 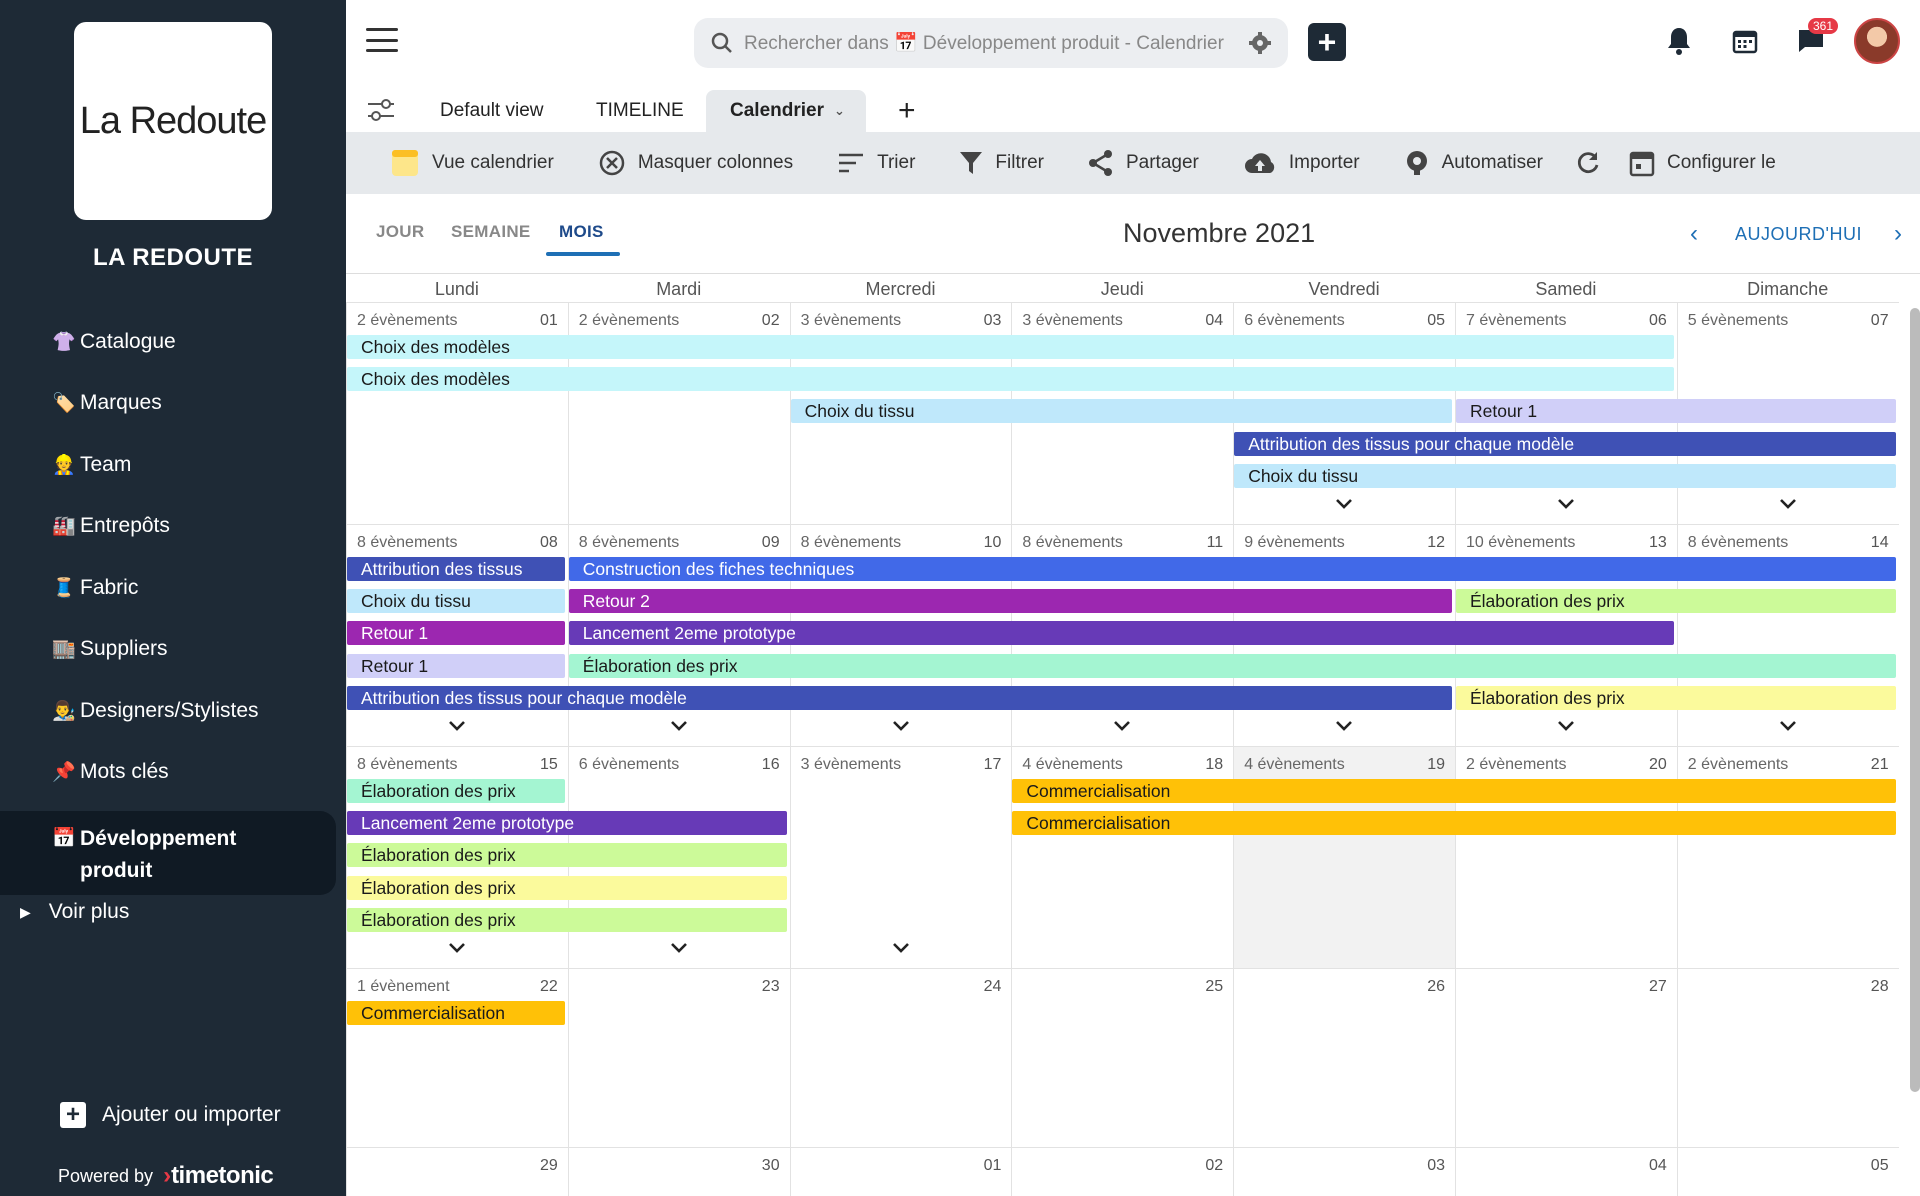 What do you see at coordinates (1010, 601) in the screenshot?
I see `calendar-event: Retour 2` at bounding box center [1010, 601].